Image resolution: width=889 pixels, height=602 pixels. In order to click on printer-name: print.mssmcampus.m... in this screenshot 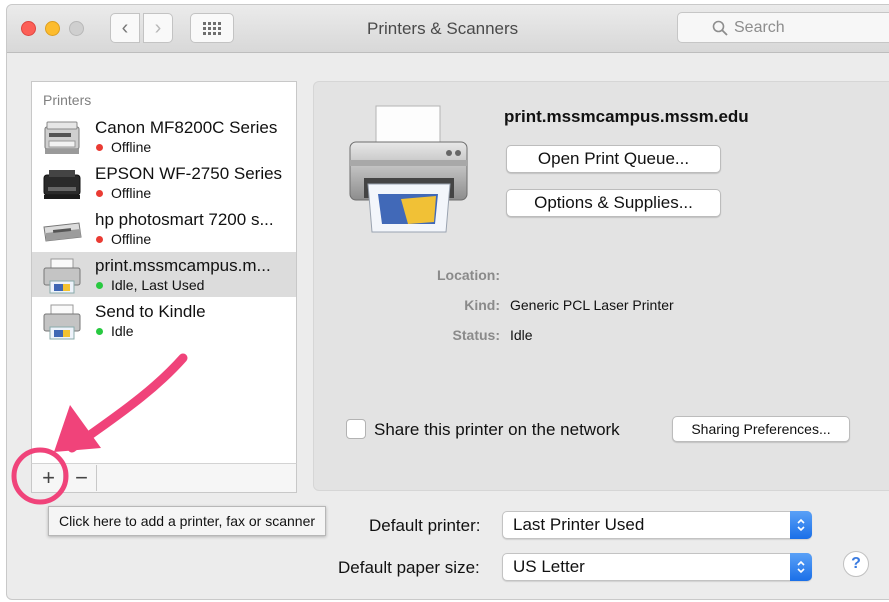, I will do `click(183, 265)`.